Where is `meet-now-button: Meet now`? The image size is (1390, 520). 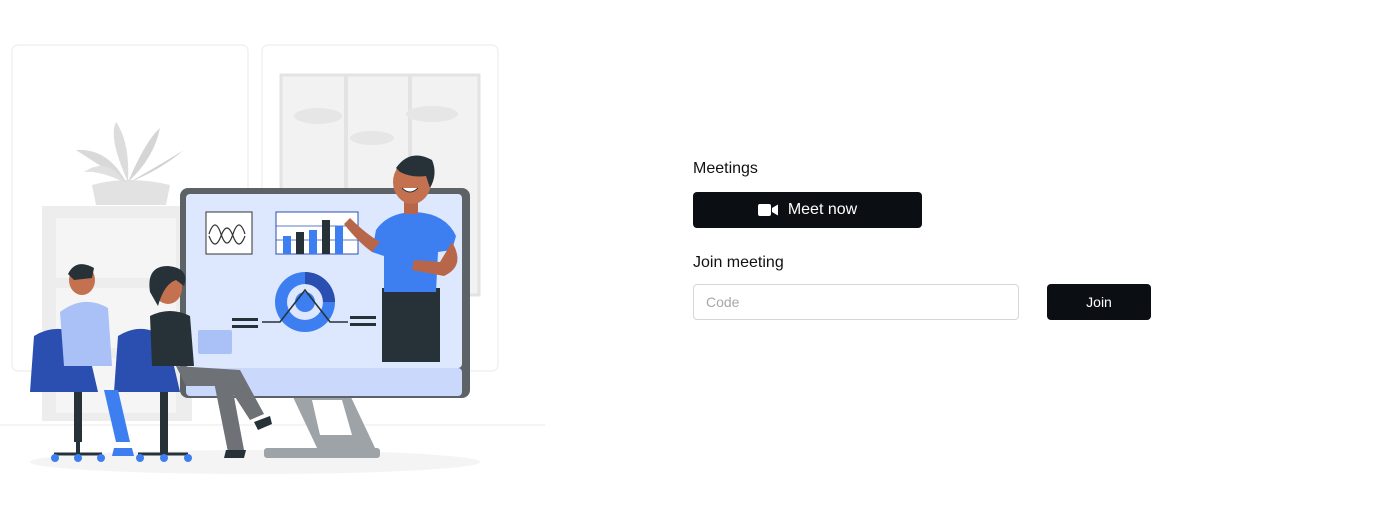
meet-now-button: Meet now is located at coordinates (807, 210).